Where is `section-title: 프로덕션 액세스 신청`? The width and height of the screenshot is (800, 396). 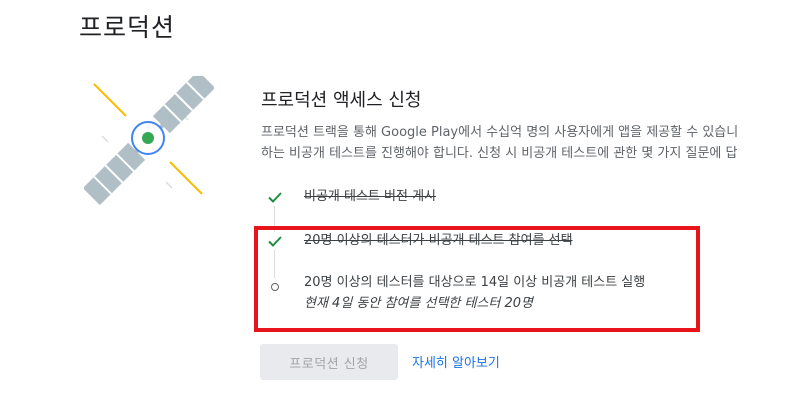
section-title: 프로덕션 액세스 신청 is located at coordinates (341, 100).